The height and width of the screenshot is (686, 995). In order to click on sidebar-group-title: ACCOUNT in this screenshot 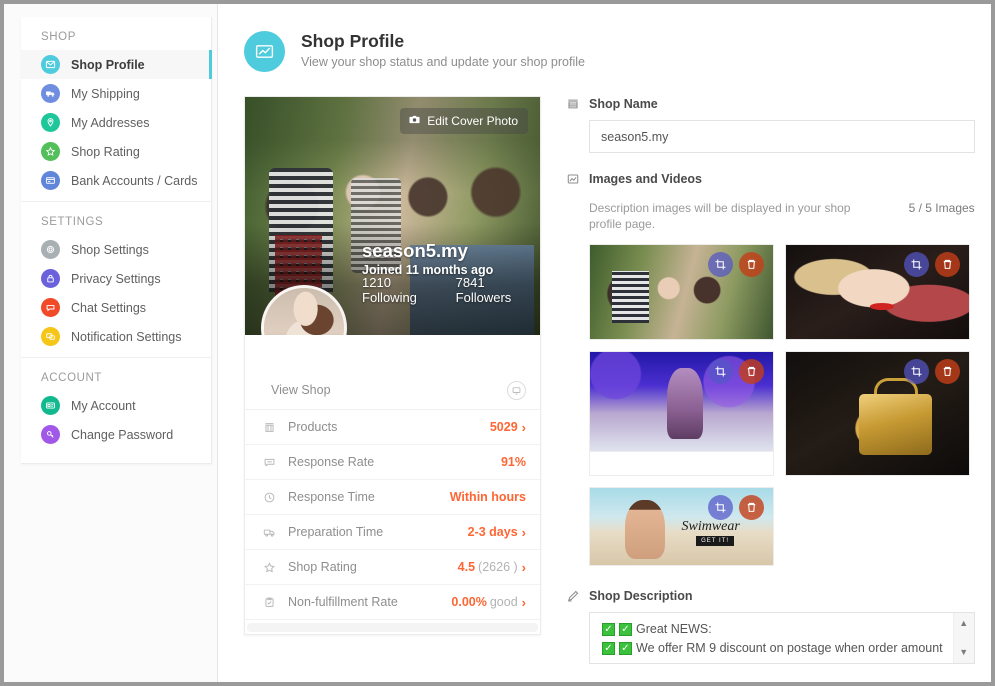, I will do `click(72, 378)`.